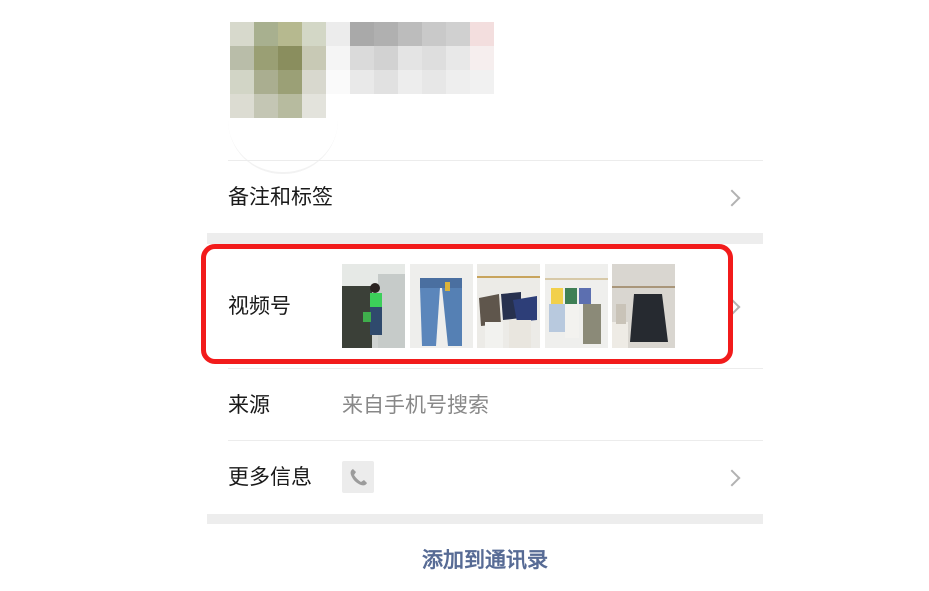  Describe the element at coordinates (362, 70) in the screenshot. I see `pixelated-profile-info` at that location.